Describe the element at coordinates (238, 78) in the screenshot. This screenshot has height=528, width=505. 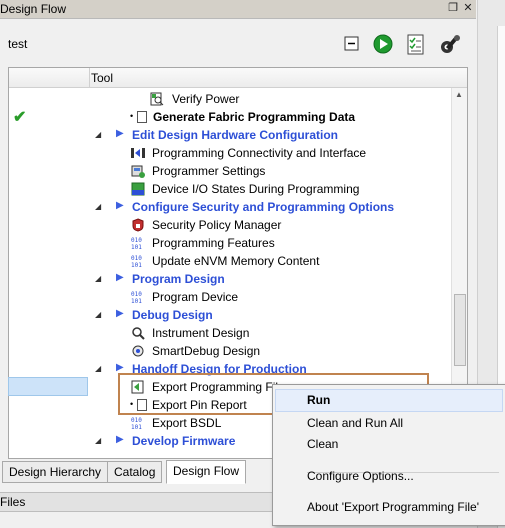
I see `tree-header: Tool` at that location.